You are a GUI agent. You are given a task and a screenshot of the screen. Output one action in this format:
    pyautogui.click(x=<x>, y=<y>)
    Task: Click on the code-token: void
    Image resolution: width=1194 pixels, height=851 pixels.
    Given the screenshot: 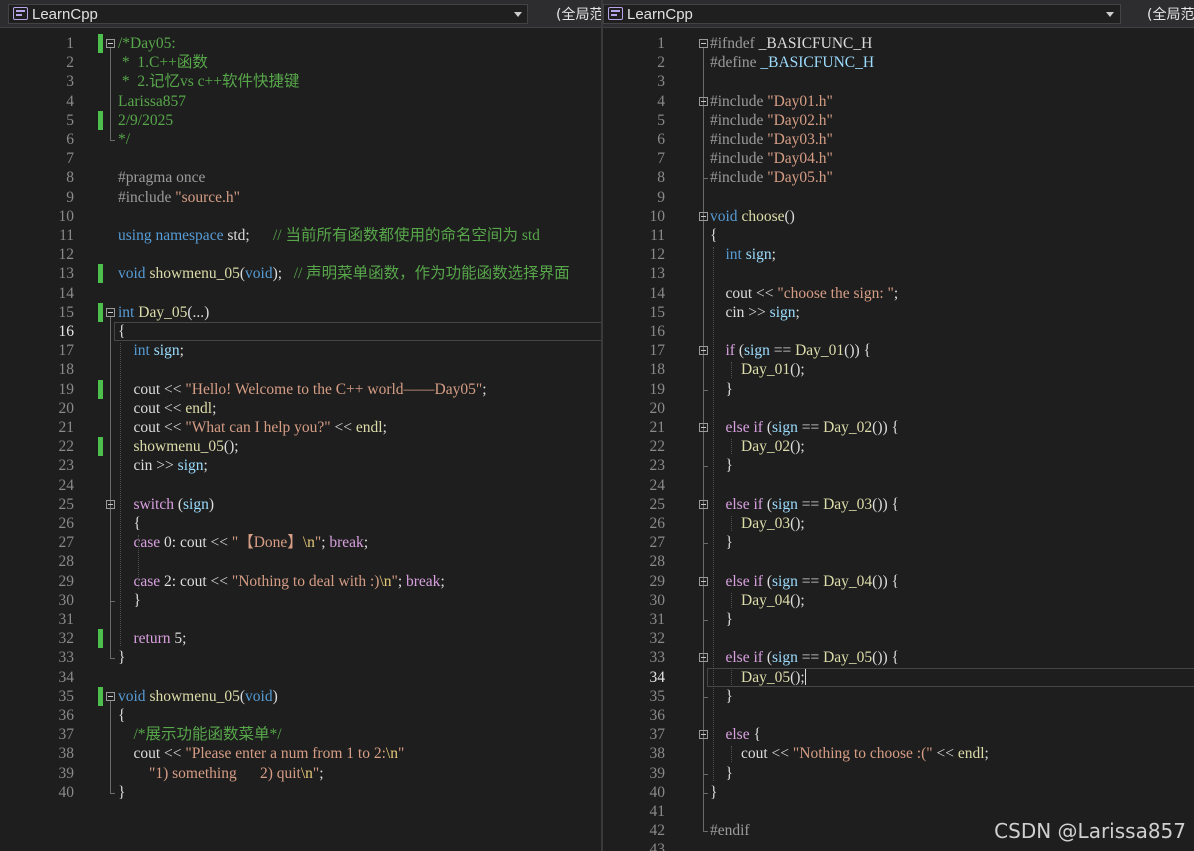 What is the action you would take?
    pyautogui.click(x=134, y=696)
    